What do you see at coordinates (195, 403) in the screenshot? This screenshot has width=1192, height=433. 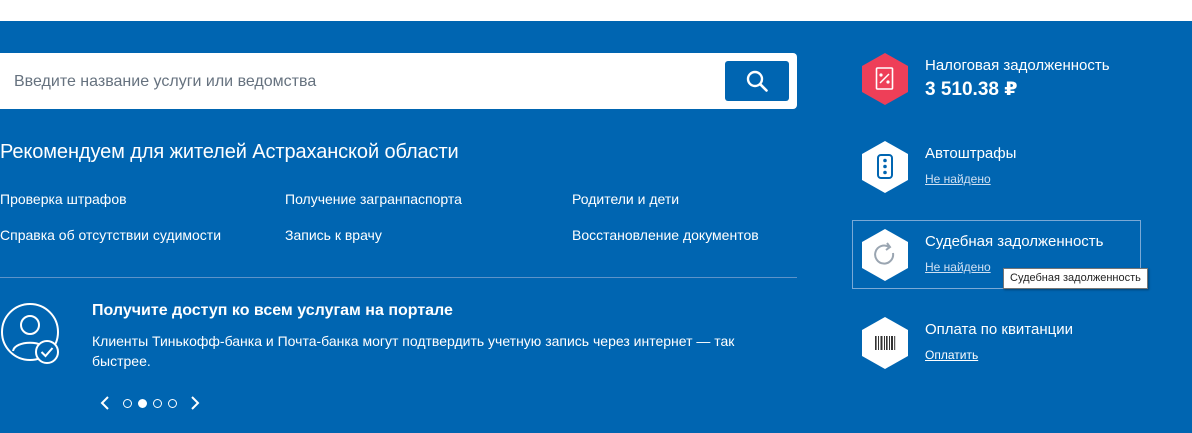 I see `chevron-right-icon` at bounding box center [195, 403].